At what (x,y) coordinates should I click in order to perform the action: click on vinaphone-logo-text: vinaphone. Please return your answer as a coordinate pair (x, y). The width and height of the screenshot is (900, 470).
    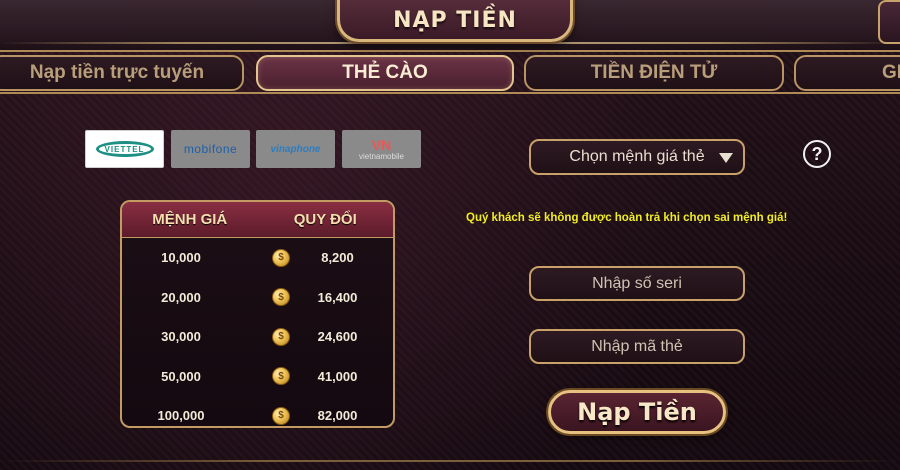
    Looking at the image, I should click on (295, 149).